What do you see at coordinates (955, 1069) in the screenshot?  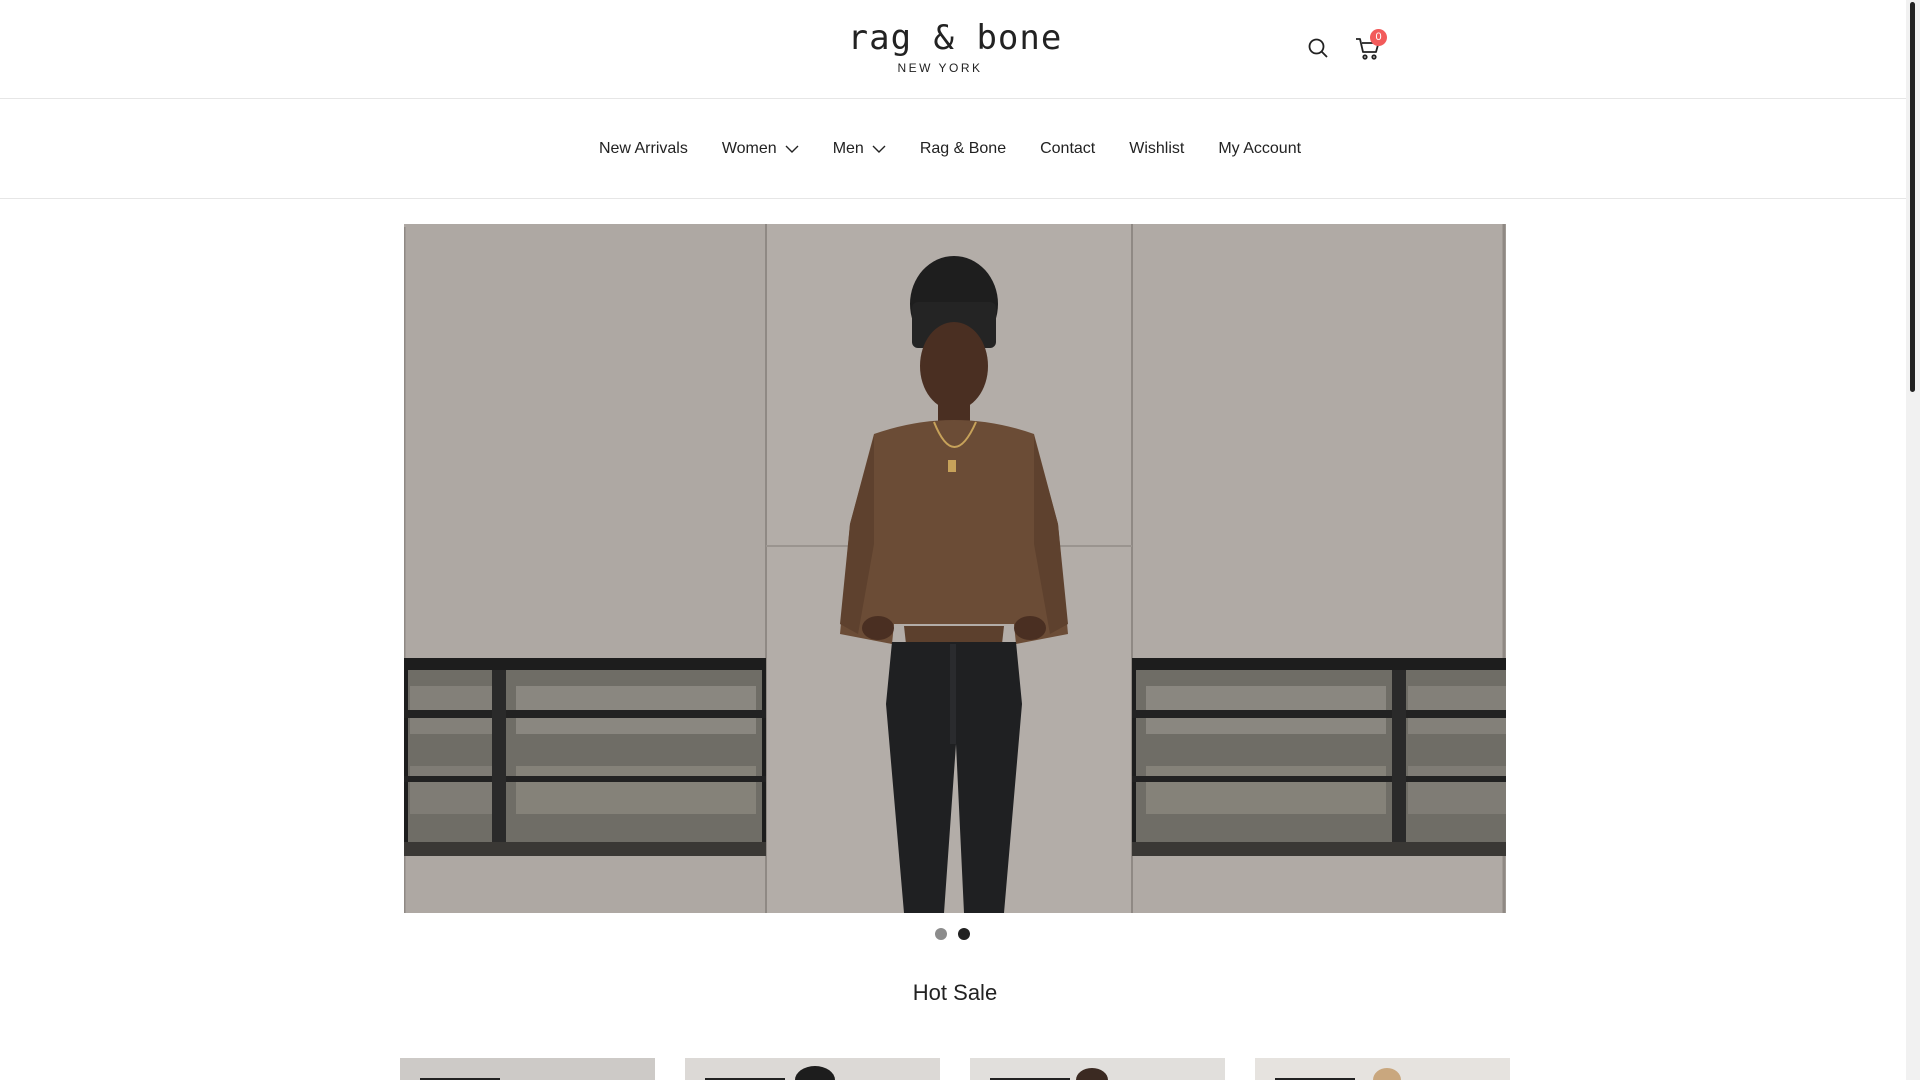 I see `hot-sale-product-grid` at bounding box center [955, 1069].